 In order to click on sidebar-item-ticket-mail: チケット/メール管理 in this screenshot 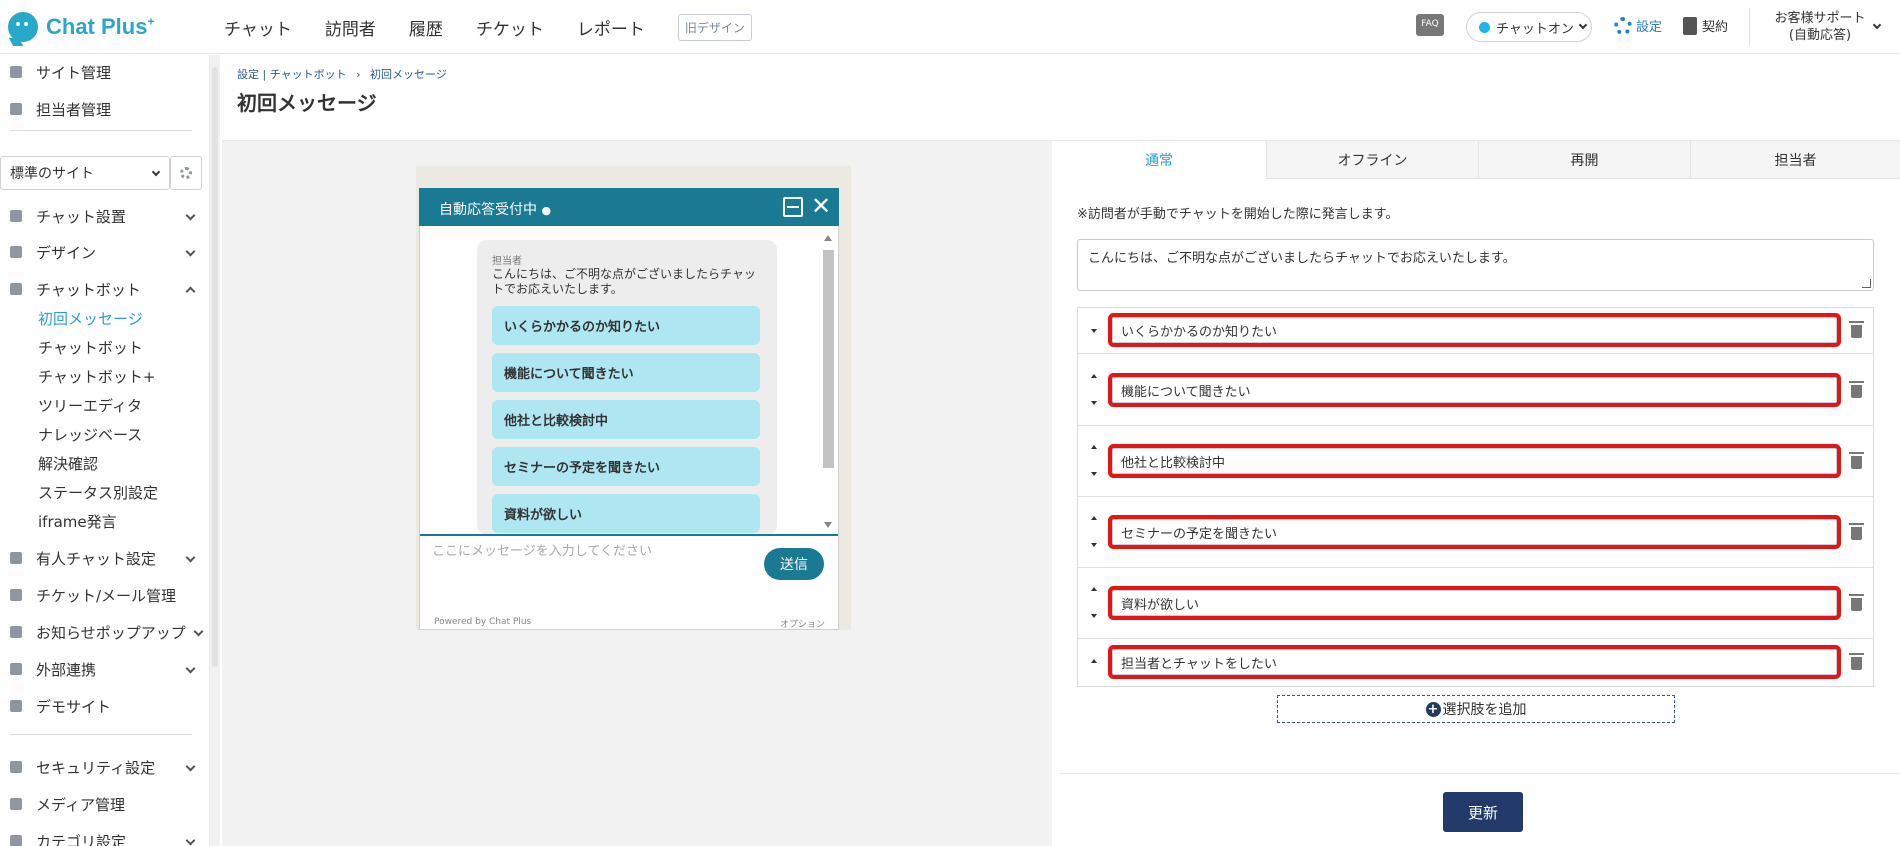, I will do `click(105, 595)`.